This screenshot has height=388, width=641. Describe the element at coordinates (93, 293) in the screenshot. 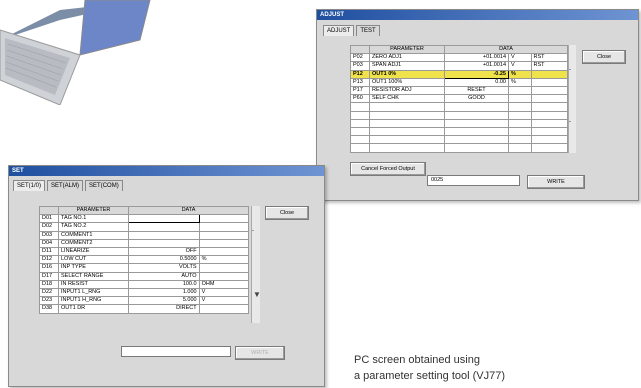

I see `row-parameter: INPUT1 L_RNG` at that location.